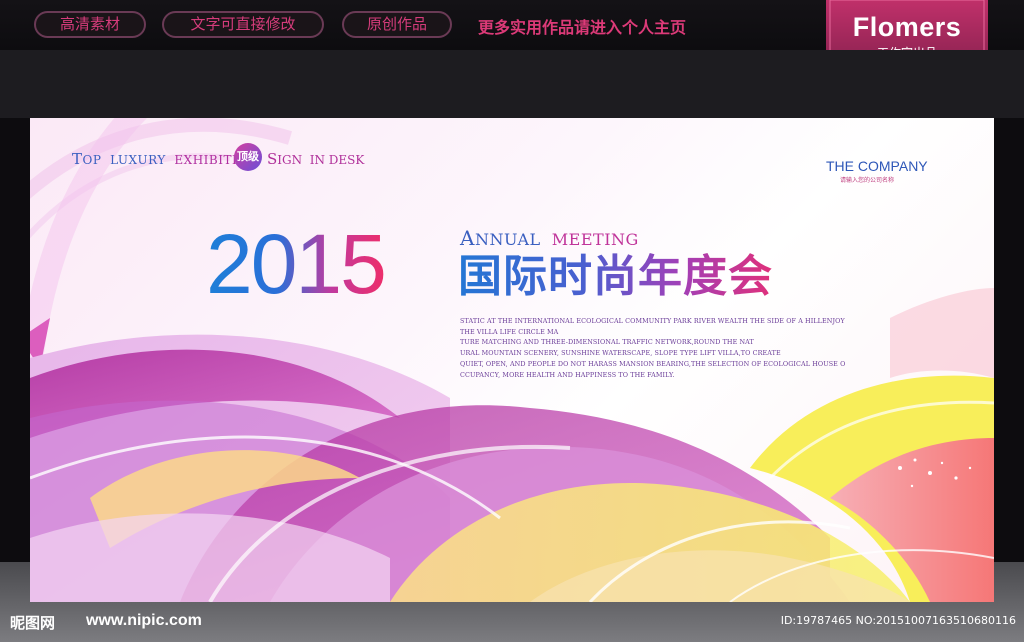  What do you see at coordinates (898, 620) in the screenshot?
I see `image-id-text: ID:19787465 NO:20151007163510680116` at bounding box center [898, 620].